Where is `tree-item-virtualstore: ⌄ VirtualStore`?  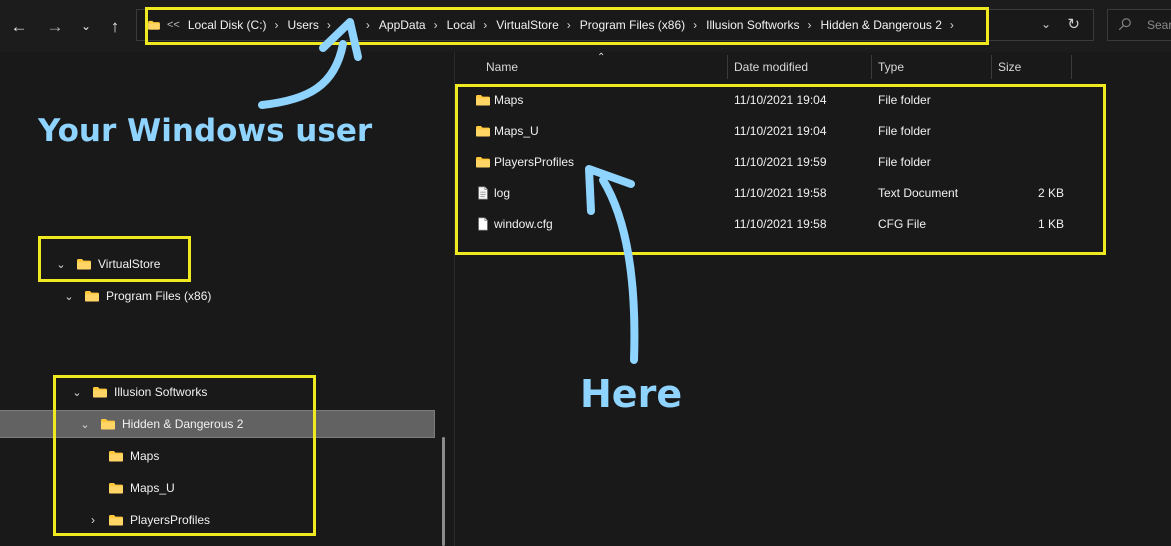
tree-item-virtualstore: ⌄ VirtualStore is located at coordinates (217, 264).